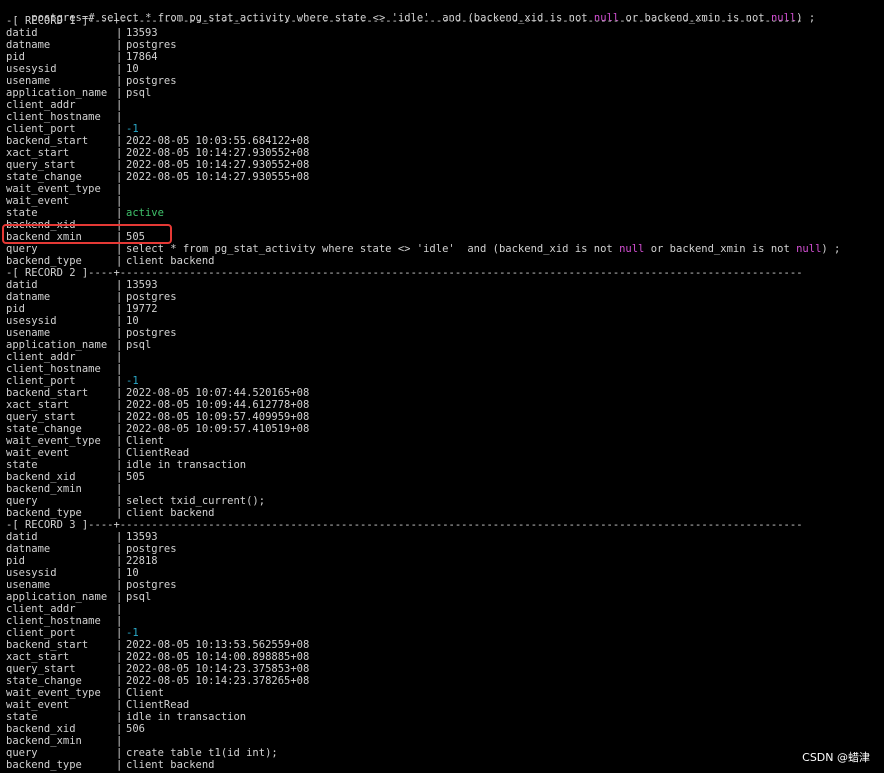 The height and width of the screenshot is (773, 884). I want to click on field-row-backend-xmin: backend_xmin |, so click(66, 741).